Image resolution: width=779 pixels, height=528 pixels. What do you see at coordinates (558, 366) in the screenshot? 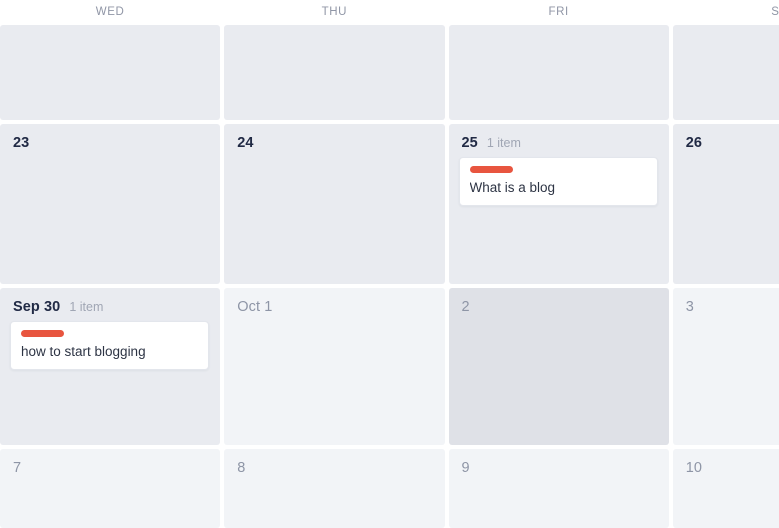
I see `day-cell-oct-2: 2` at bounding box center [558, 366].